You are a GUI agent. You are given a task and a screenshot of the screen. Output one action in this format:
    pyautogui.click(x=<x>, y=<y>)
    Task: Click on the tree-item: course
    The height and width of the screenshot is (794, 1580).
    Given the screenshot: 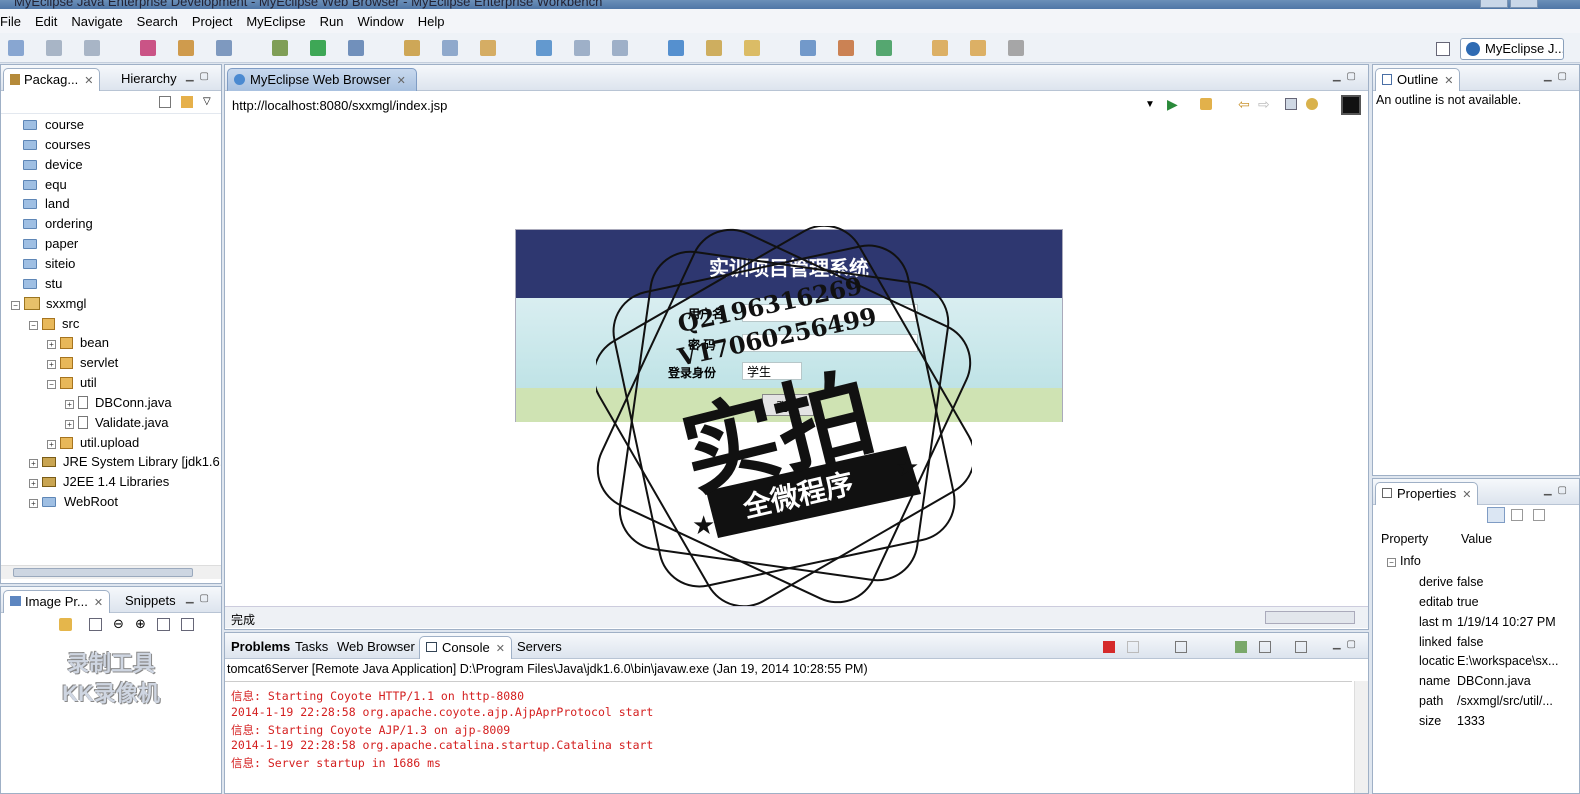 What is the action you would take?
    pyautogui.click(x=53, y=127)
    